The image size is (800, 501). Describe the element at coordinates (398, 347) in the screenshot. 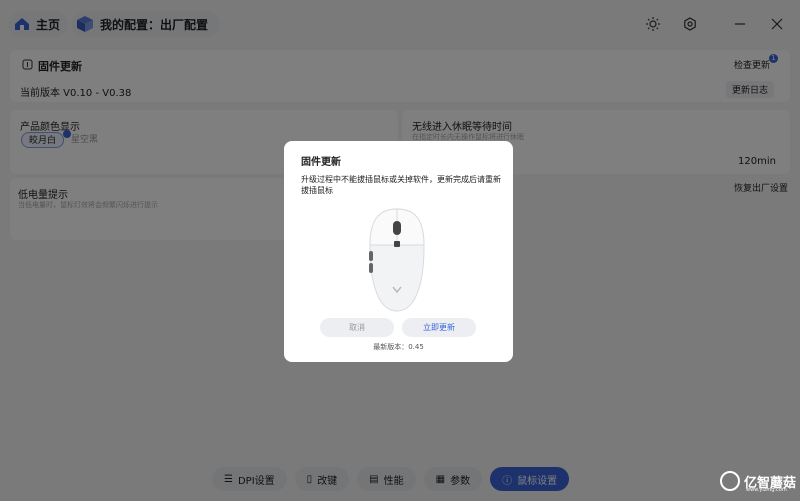

I see `latest-version: 最新版本：0.45` at that location.